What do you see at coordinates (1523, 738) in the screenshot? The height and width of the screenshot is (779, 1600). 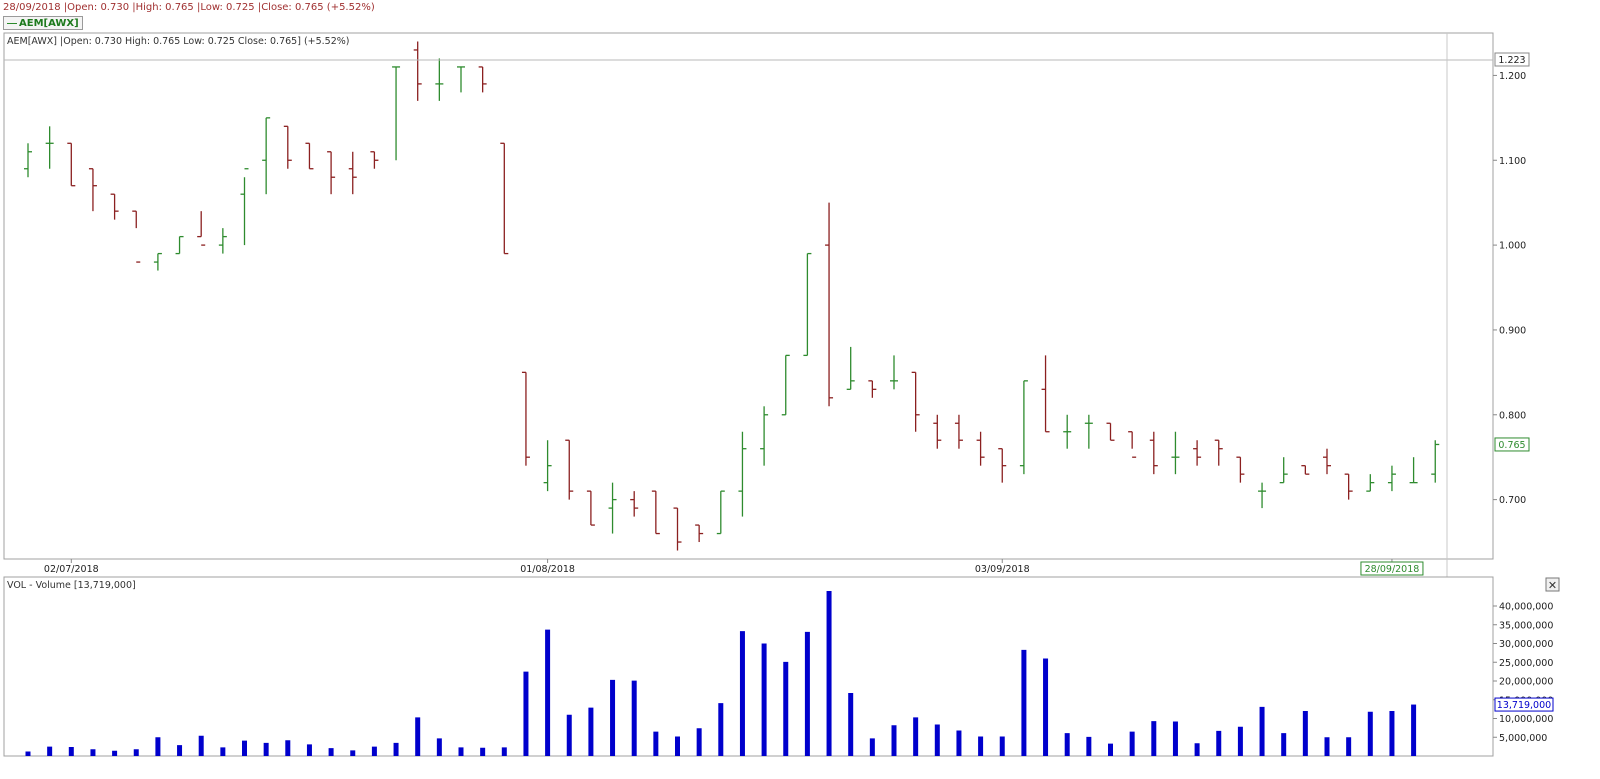 I see `volume-axis-label: 5,000,000` at bounding box center [1523, 738].